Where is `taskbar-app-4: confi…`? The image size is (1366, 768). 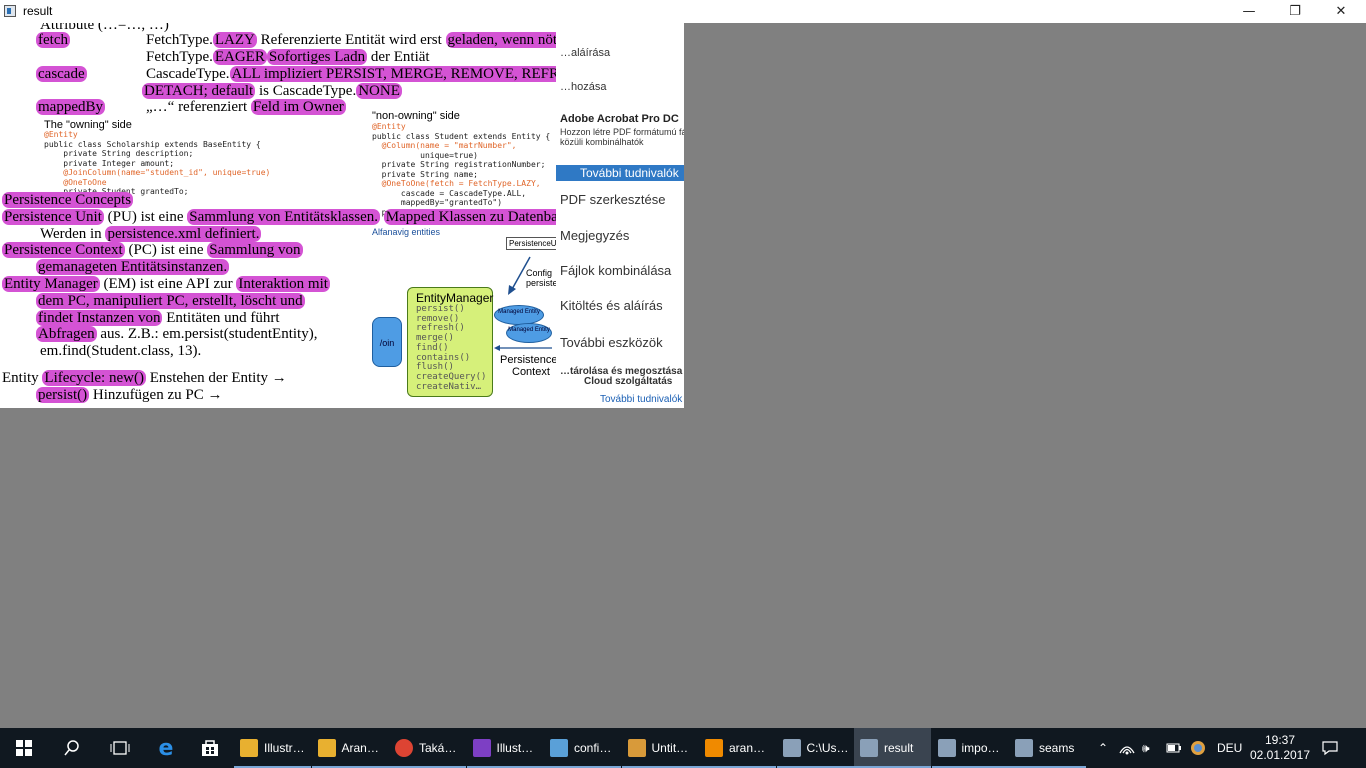 taskbar-app-4: confi… is located at coordinates (582, 748).